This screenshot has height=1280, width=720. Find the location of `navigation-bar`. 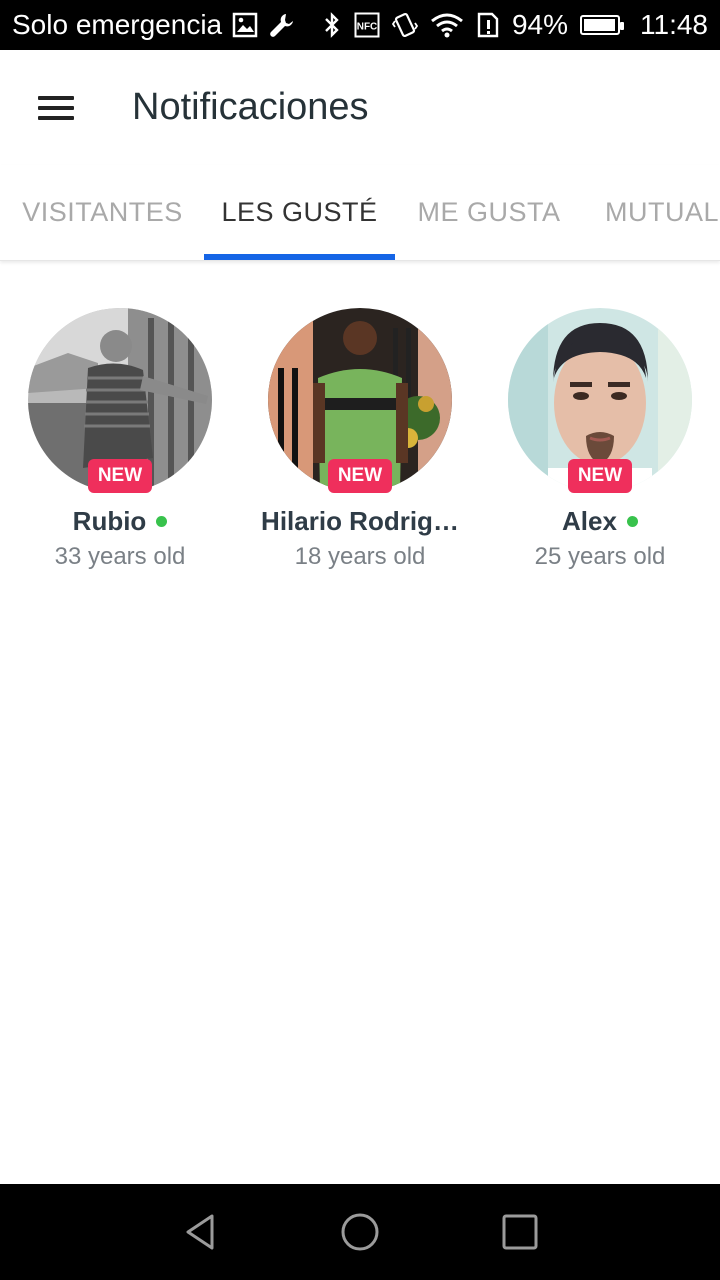

navigation-bar is located at coordinates (360, 1232).